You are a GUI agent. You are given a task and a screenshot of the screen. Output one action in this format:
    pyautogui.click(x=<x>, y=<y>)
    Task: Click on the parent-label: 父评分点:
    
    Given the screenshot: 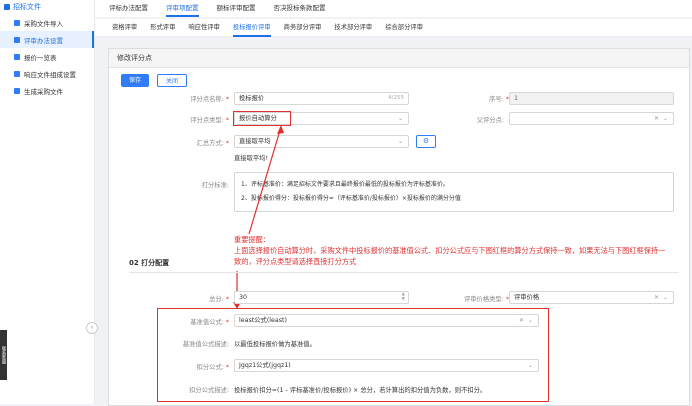 What is the action you would take?
    pyautogui.click(x=490, y=120)
    